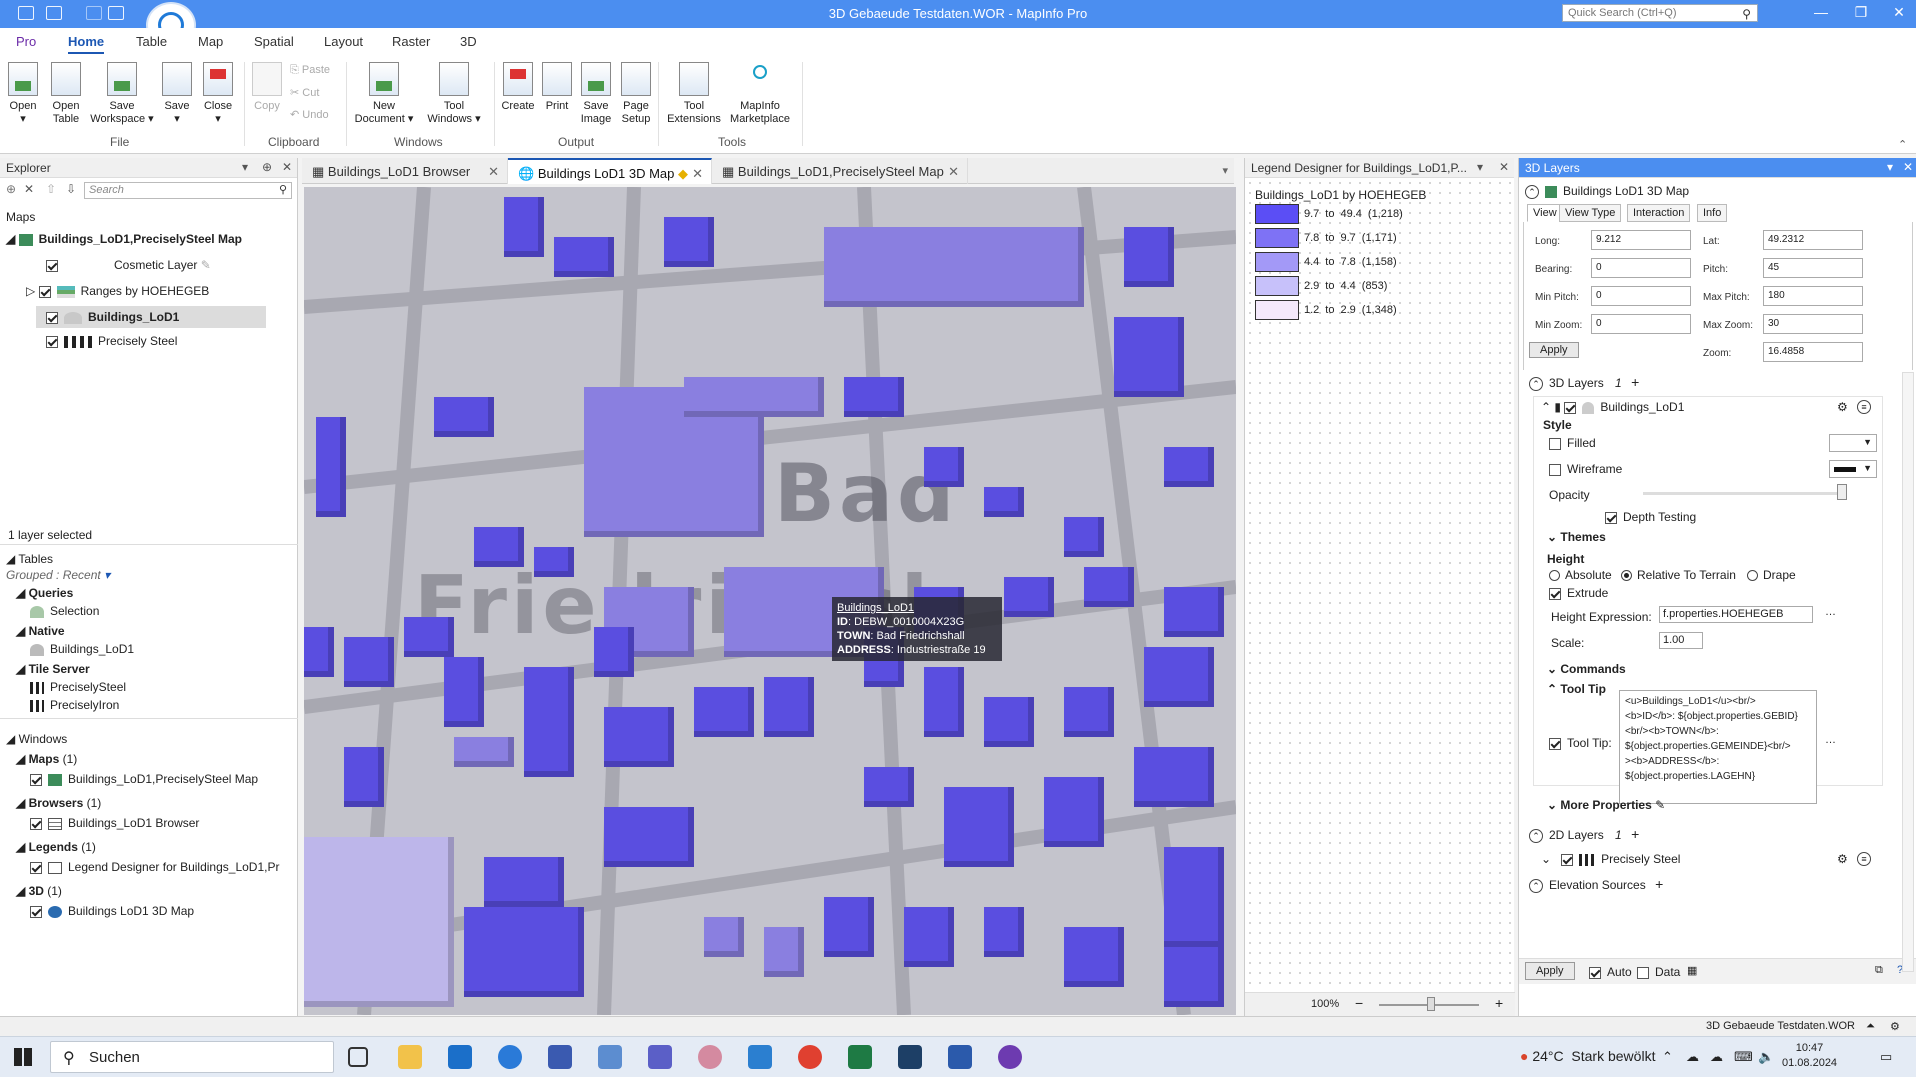 The width and height of the screenshot is (1916, 1077). What do you see at coordinates (1641, 240) in the screenshot?
I see `longitude-field: 9.212` at bounding box center [1641, 240].